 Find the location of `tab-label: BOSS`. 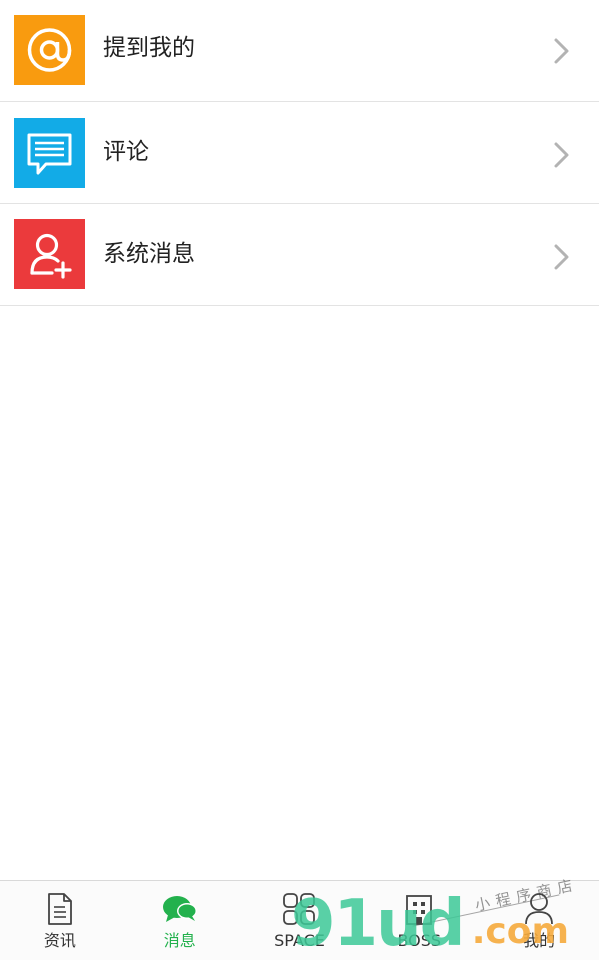

tab-label: BOSS is located at coordinates (419, 940).